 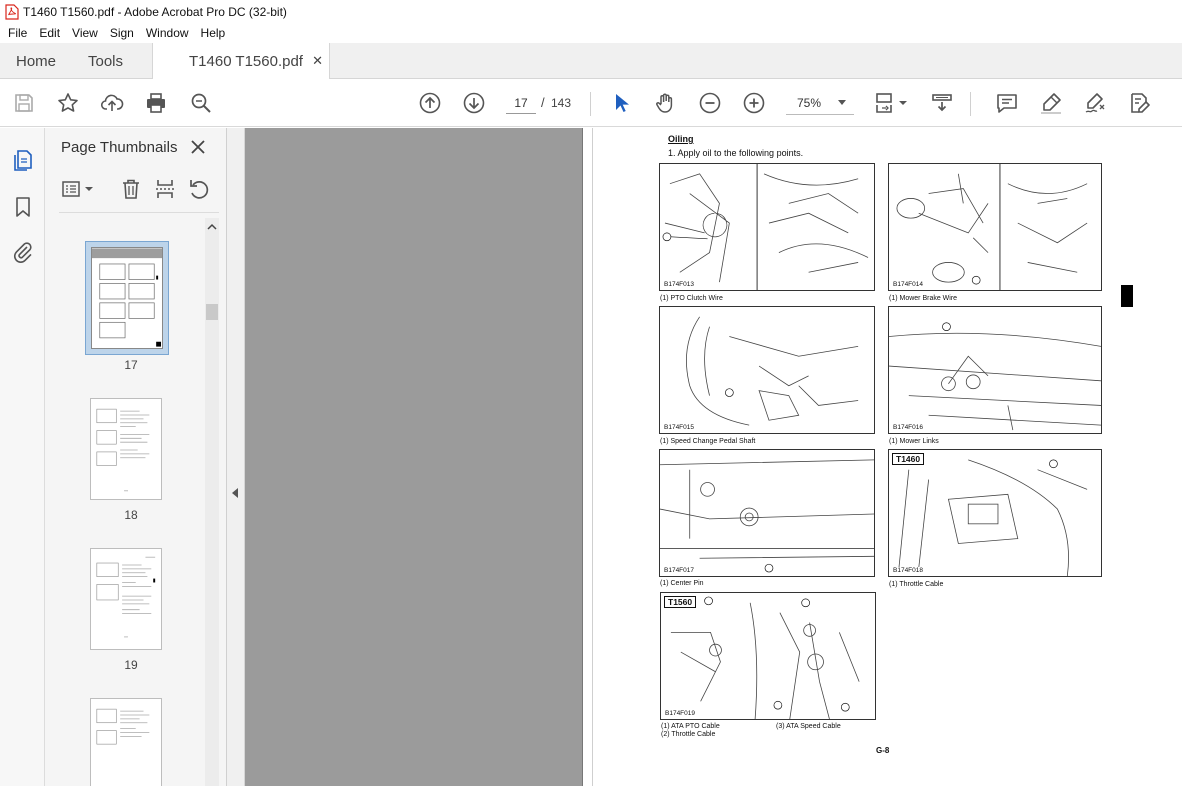 What do you see at coordinates (1051, 103) in the screenshot?
I see `highlight-icon` at bounding box center [1051, 103].